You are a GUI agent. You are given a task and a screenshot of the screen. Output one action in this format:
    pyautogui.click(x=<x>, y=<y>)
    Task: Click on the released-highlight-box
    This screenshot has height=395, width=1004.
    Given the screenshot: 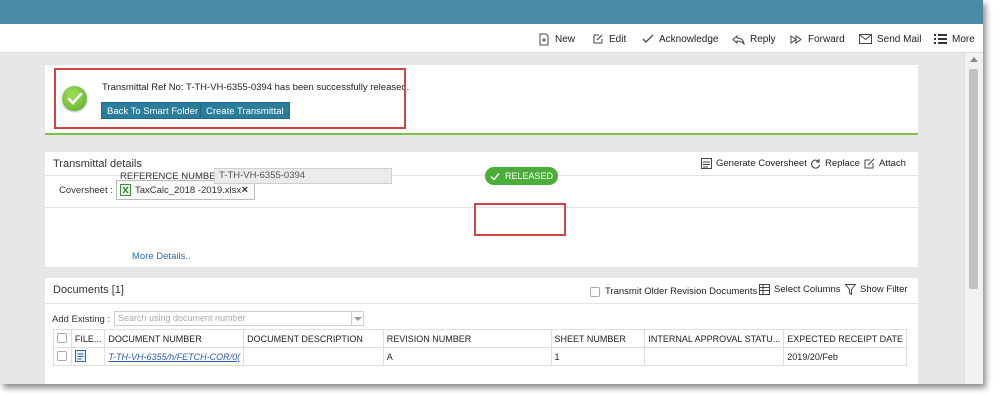 What is the action you would take?
    pyautogui.click(x=520, y=219)
    